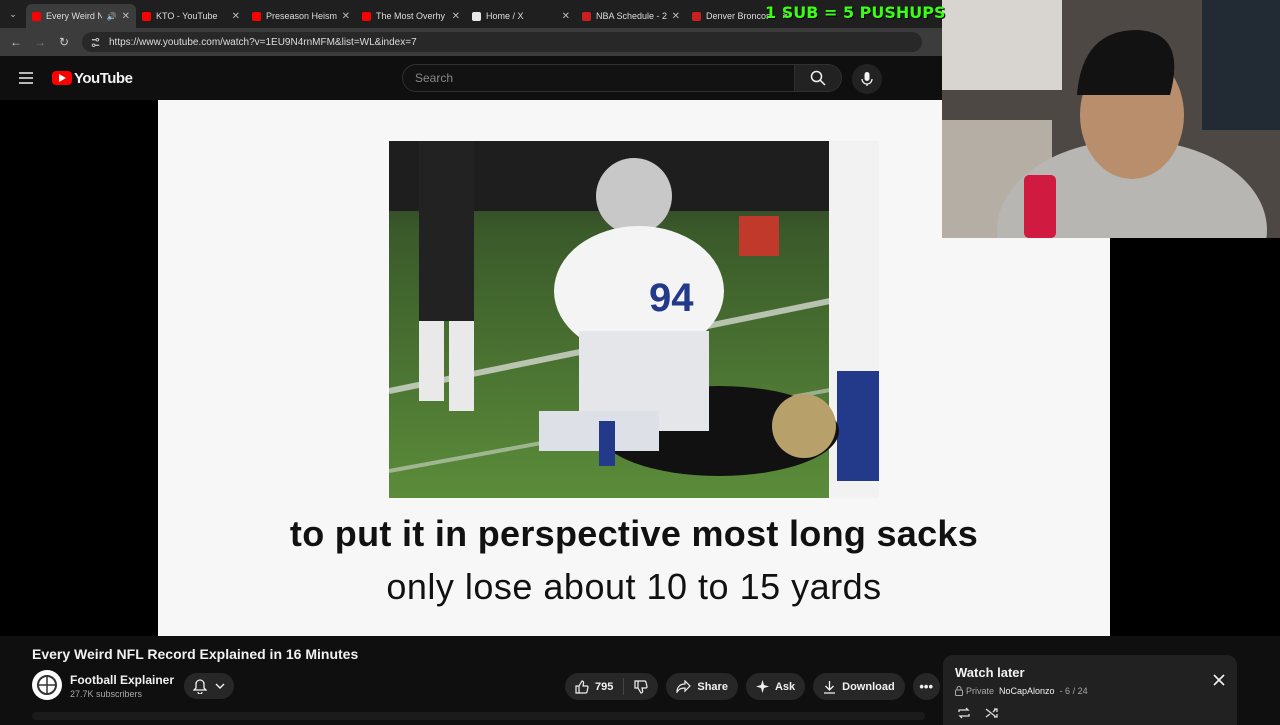 This screenshot has width=1280, height=725. I want to click on webcam-feed-image, so click(1111, 119).